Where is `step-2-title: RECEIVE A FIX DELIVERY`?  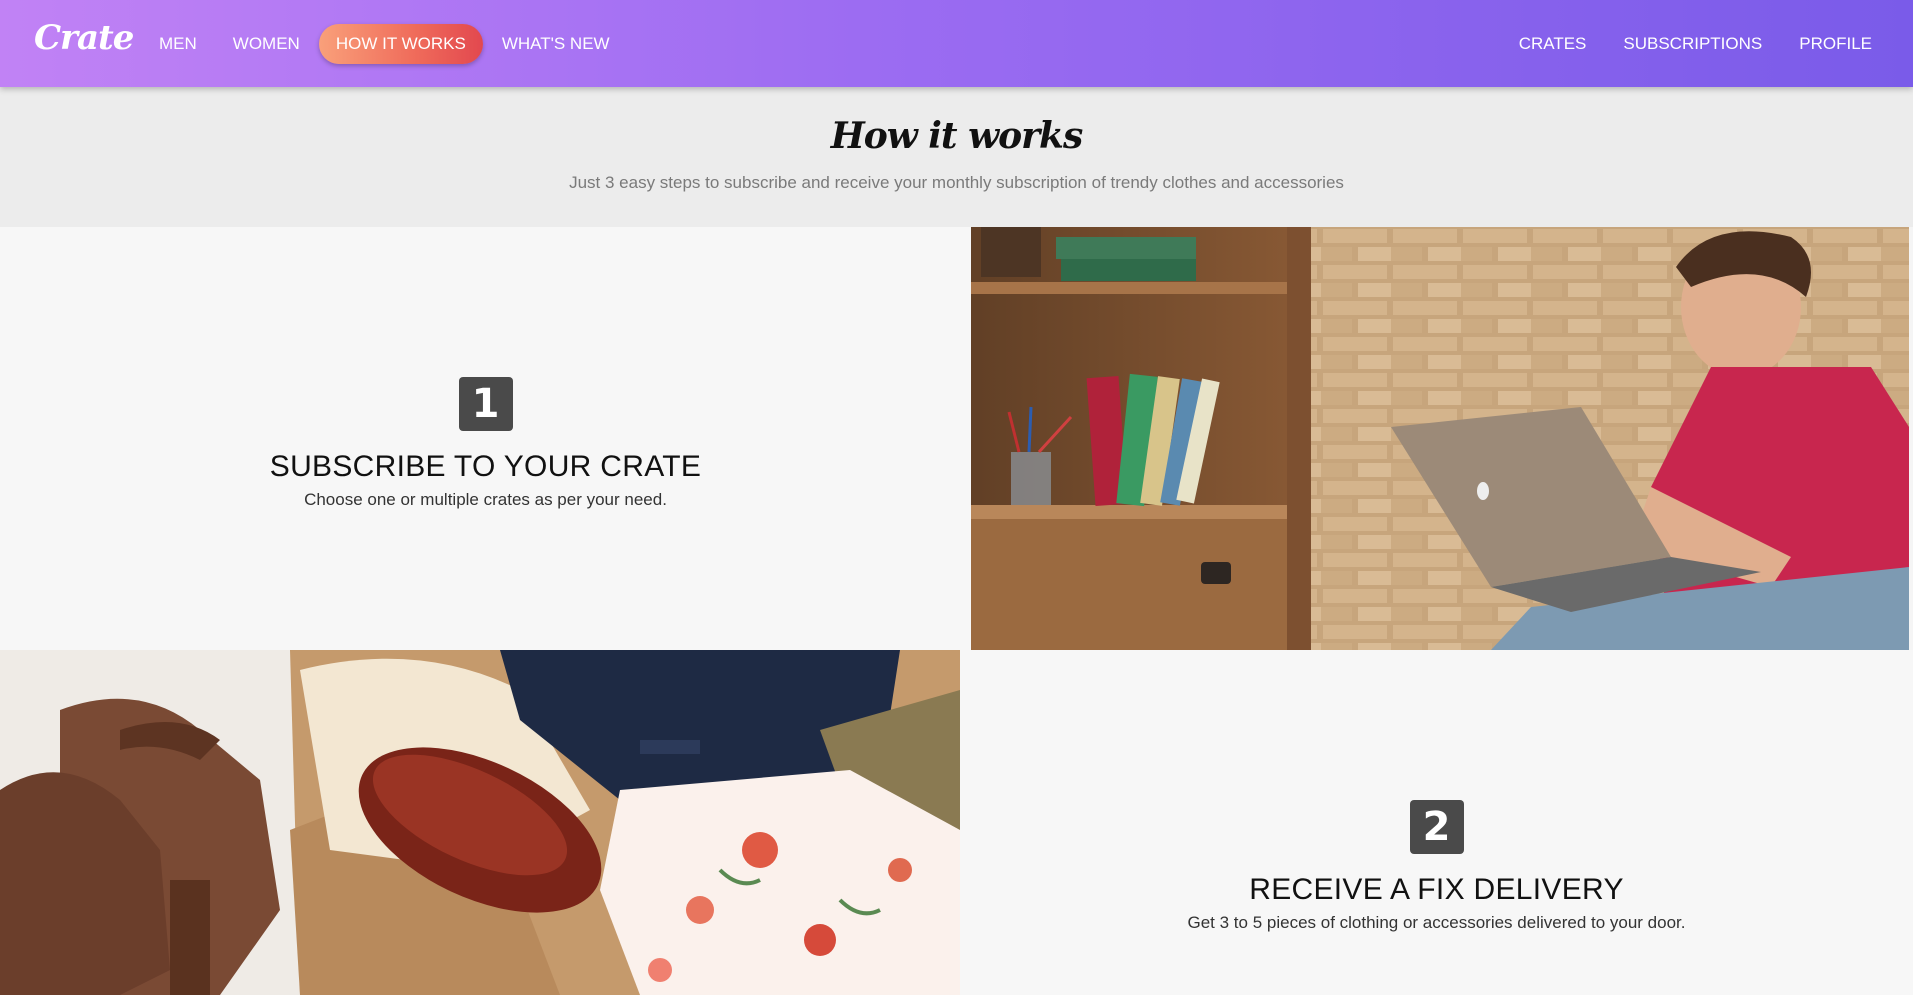
step-2-title: RECEIVE A FIX DELIVERY is located at coordinates (1436, 889).